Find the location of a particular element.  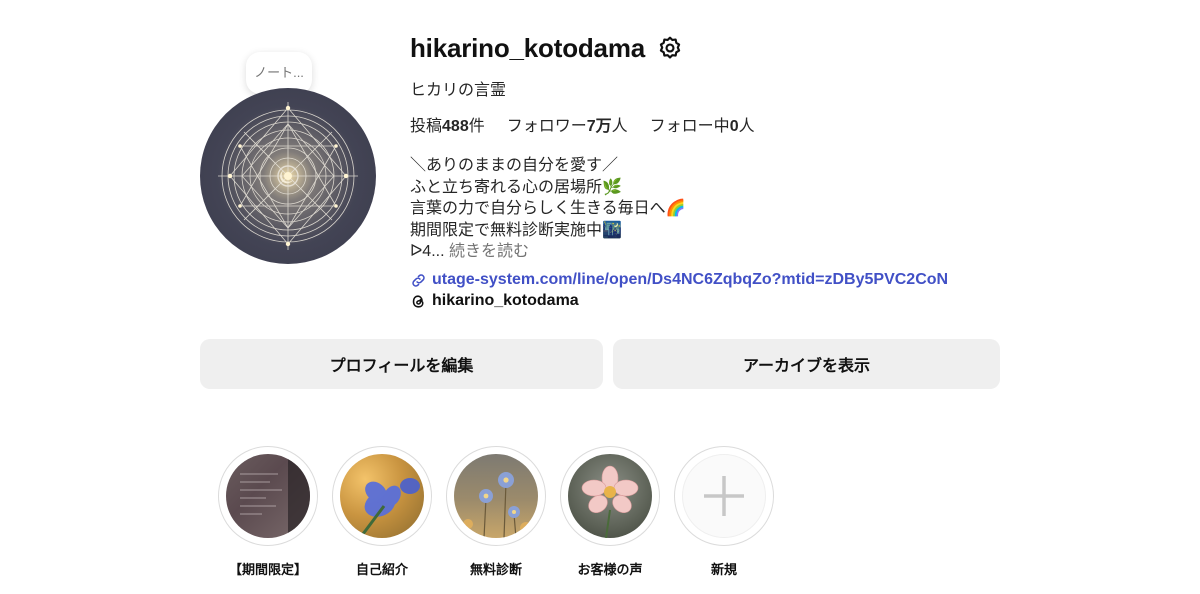

threads-handle: hikarino_kotodama is located at coordinates (505, 301).